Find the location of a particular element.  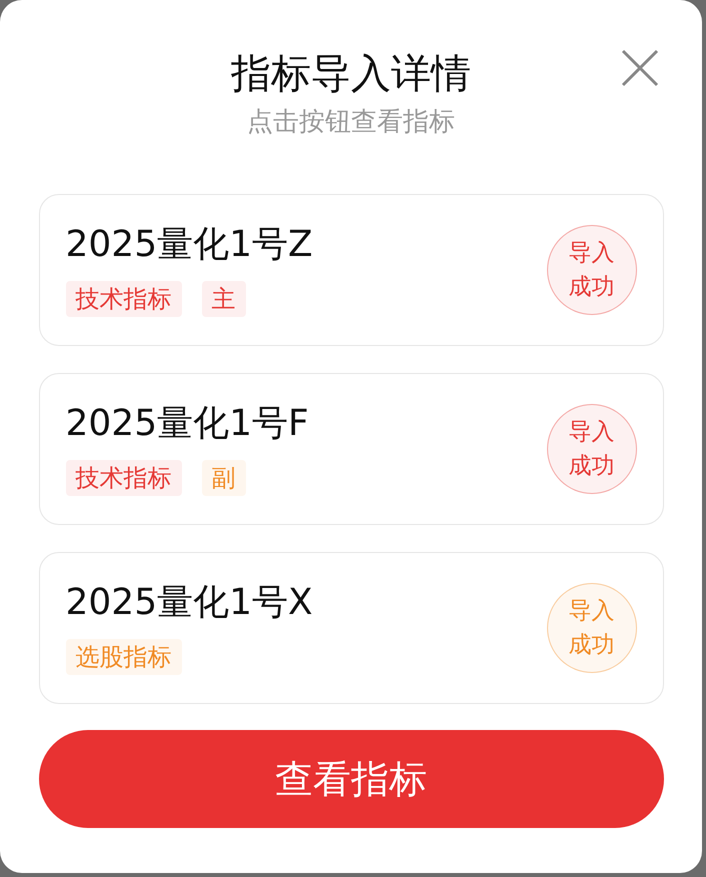

indicator-tag: 主 is located at coordinates (224, 299).